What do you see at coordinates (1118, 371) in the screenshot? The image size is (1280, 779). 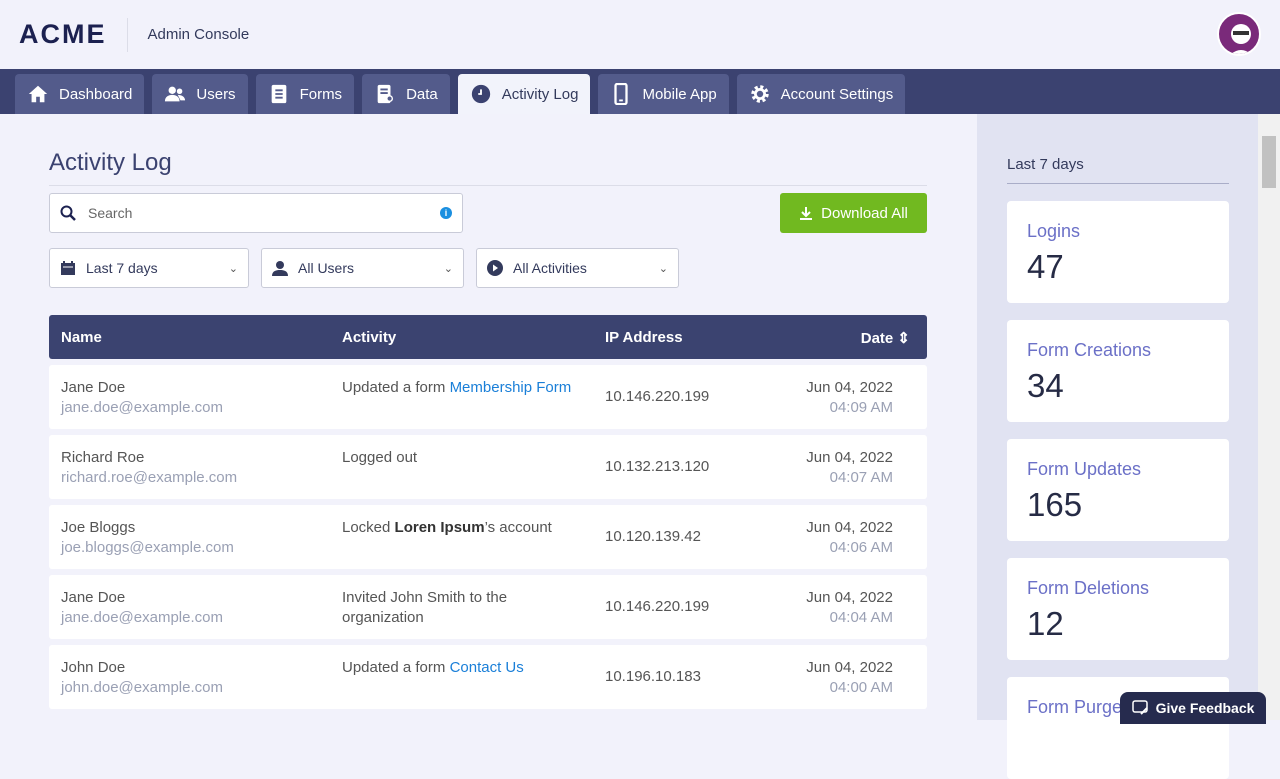 I see `stat-card: Form Creations 34` at bounding box center [1118, 371].